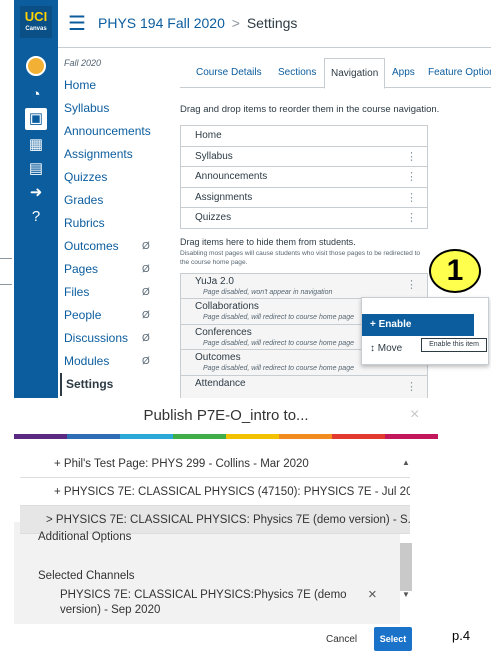  Describe the element at coordinates (406, 567) in the screenshot. I see `scrollbar-thumb` at that location.